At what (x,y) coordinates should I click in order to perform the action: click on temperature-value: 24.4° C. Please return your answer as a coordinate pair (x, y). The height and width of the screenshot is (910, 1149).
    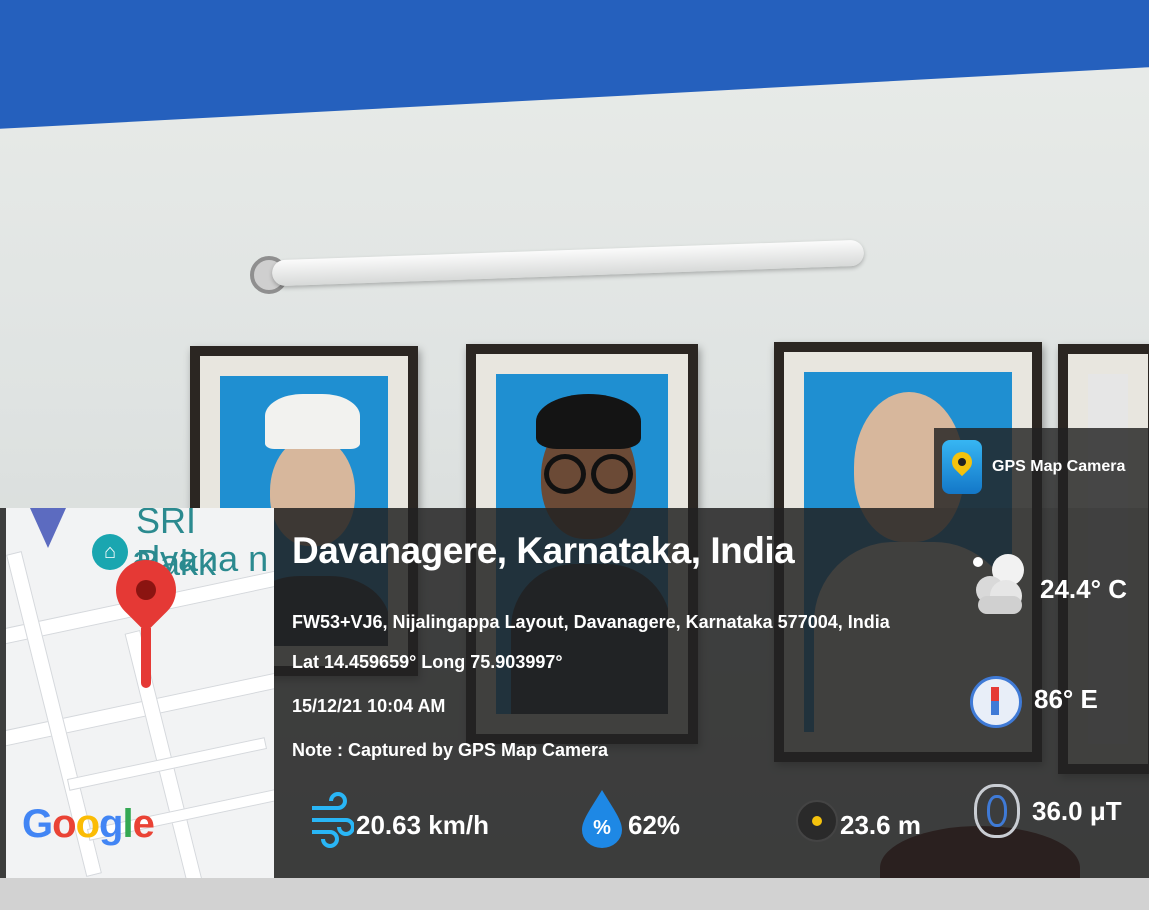
    Looking at the image, I should click on (1084, 589).